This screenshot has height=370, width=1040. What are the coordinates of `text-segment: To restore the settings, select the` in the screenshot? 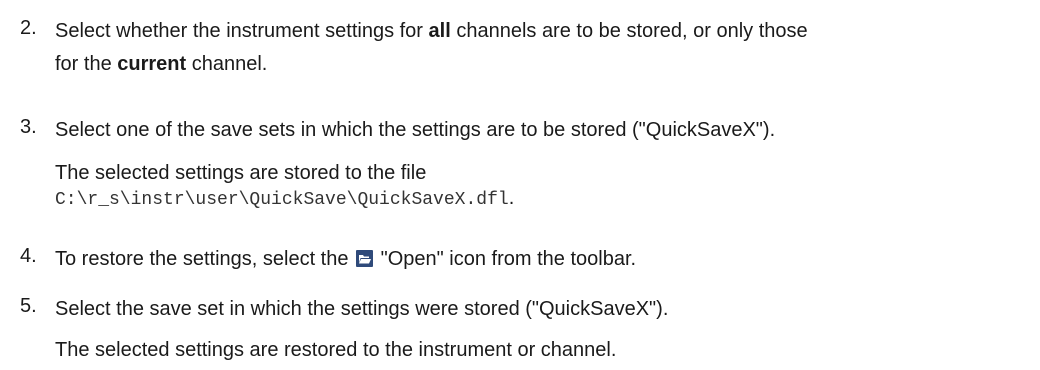 It's located at (205, 259).